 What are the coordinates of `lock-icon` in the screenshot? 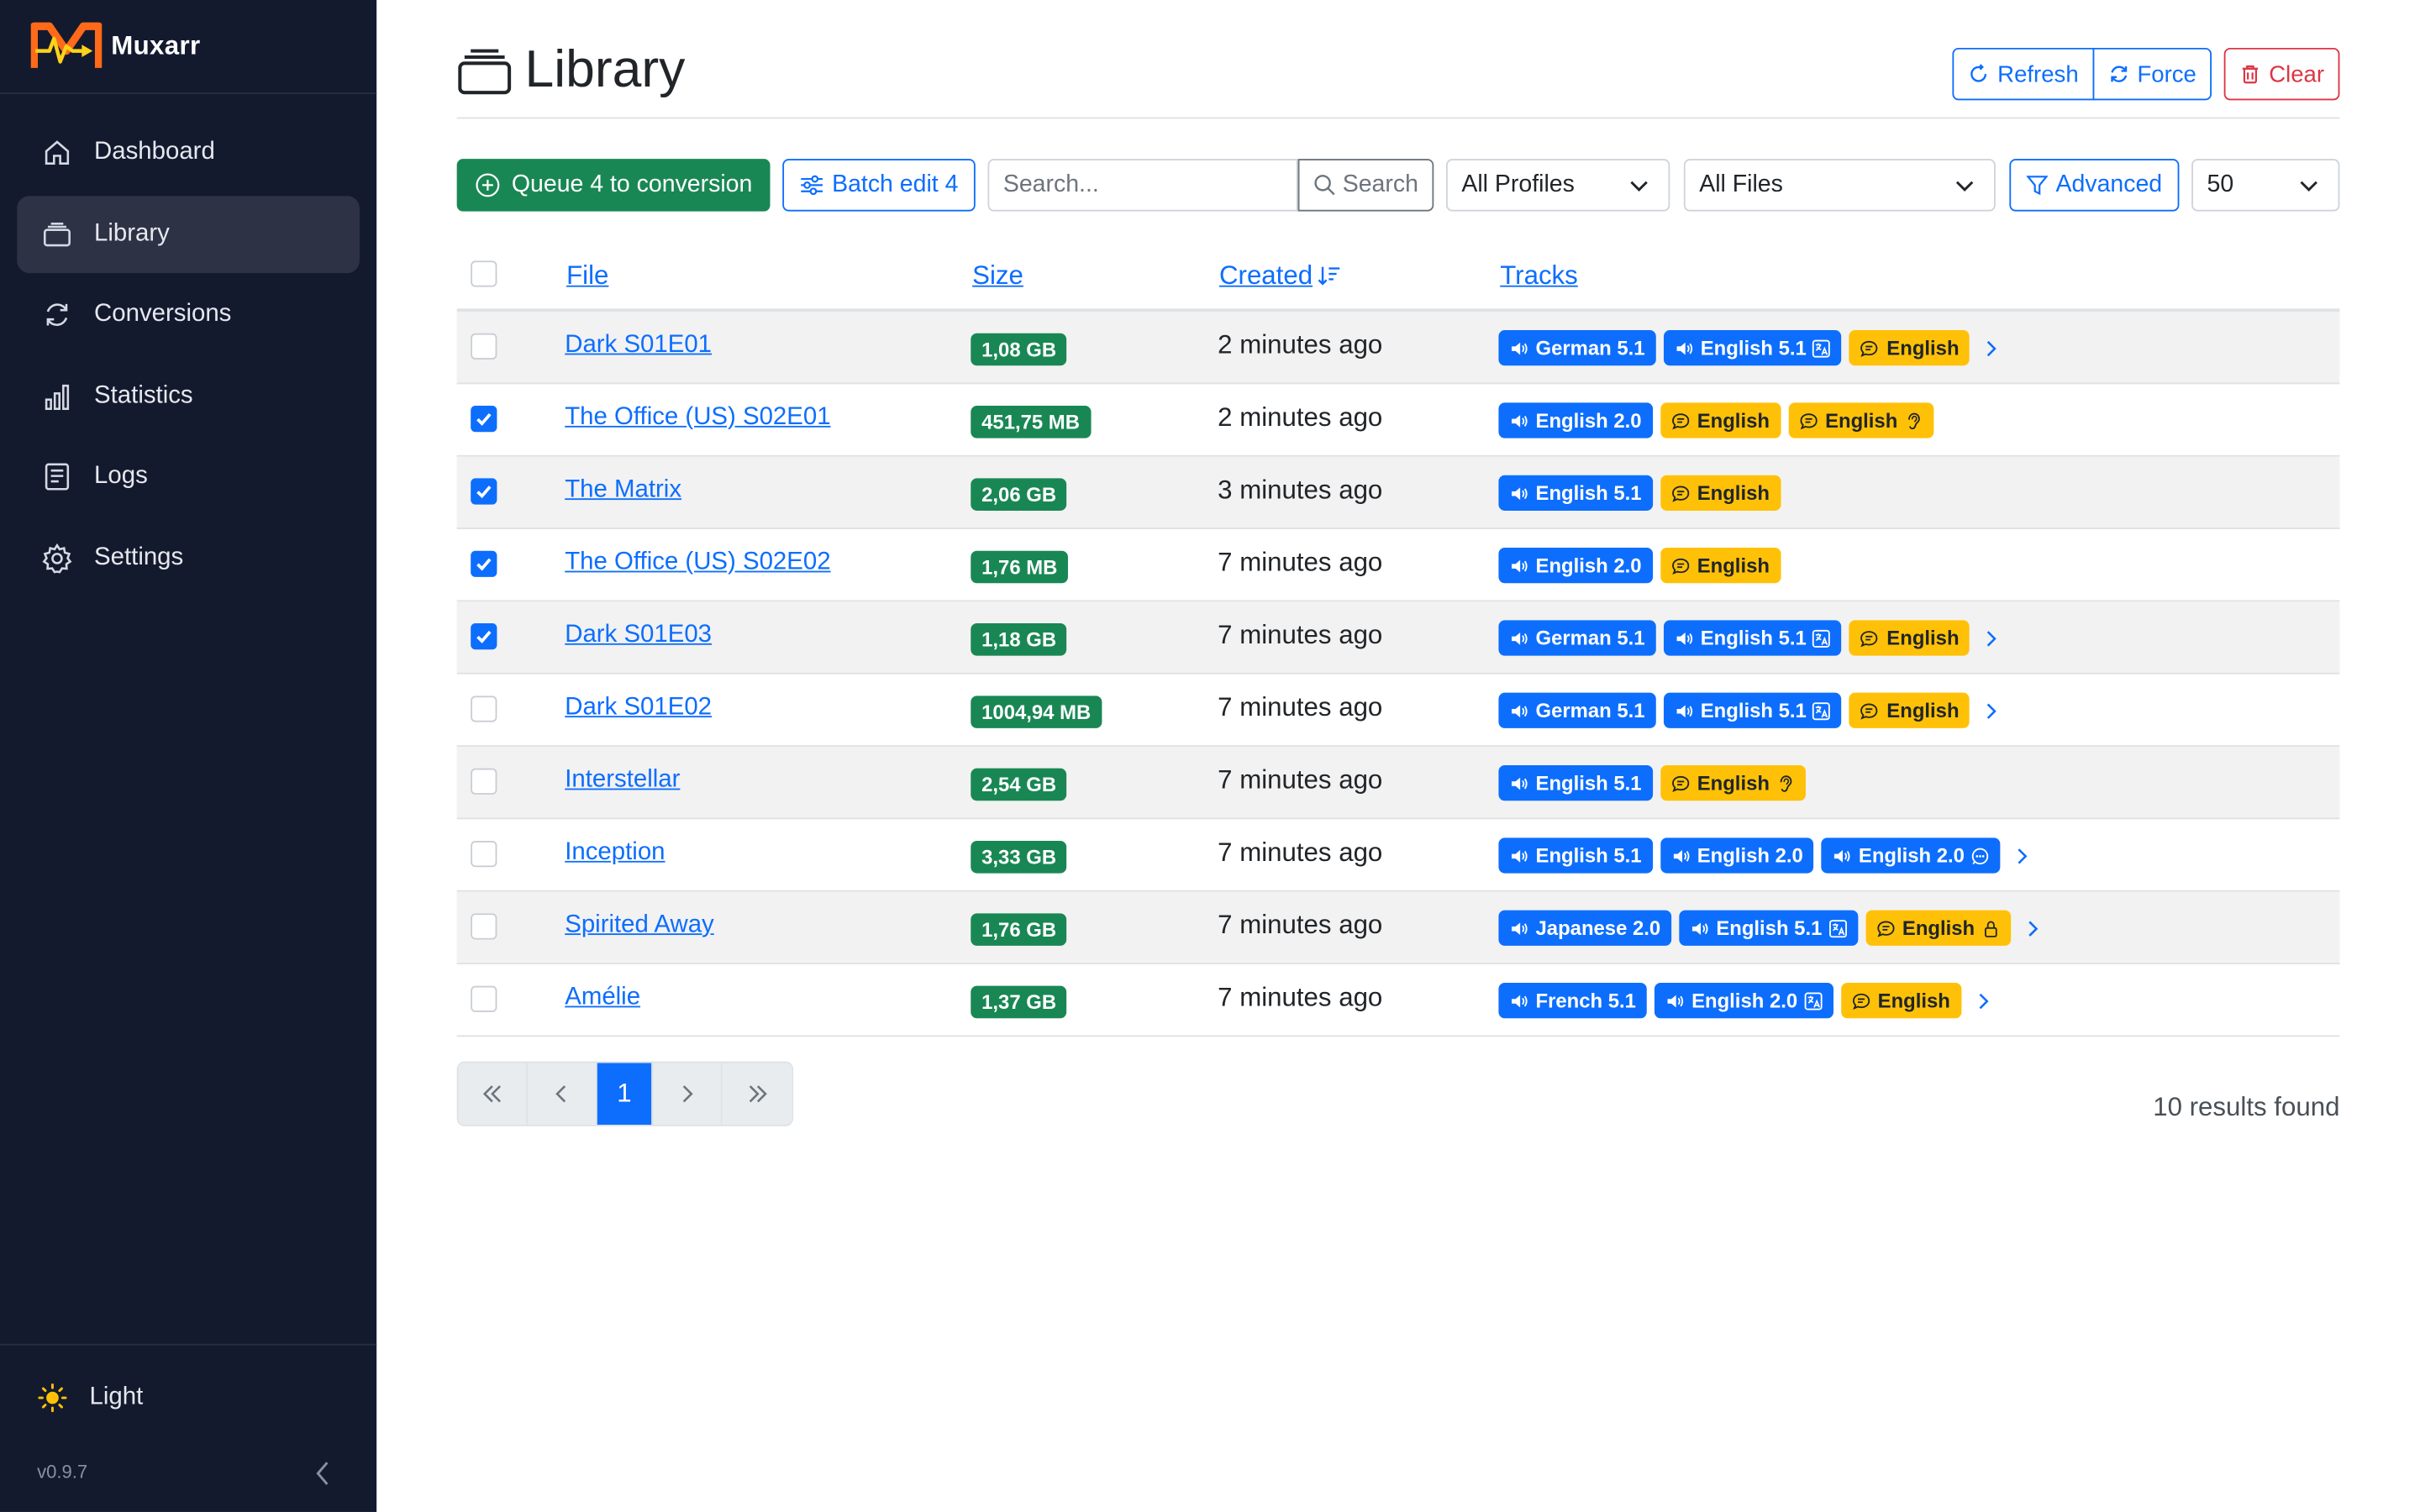 It's located at (1990, 928).